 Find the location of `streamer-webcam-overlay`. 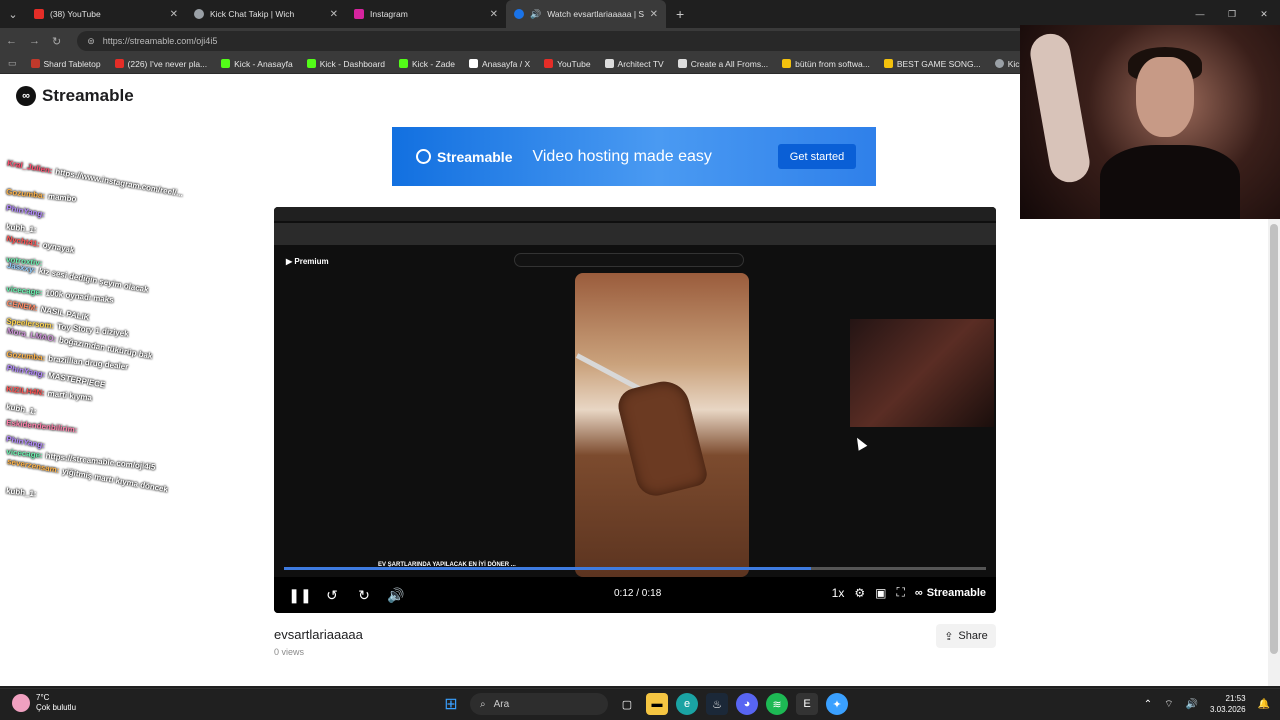

streamer-webcam-overlay is located at coordinates (1150, 122).